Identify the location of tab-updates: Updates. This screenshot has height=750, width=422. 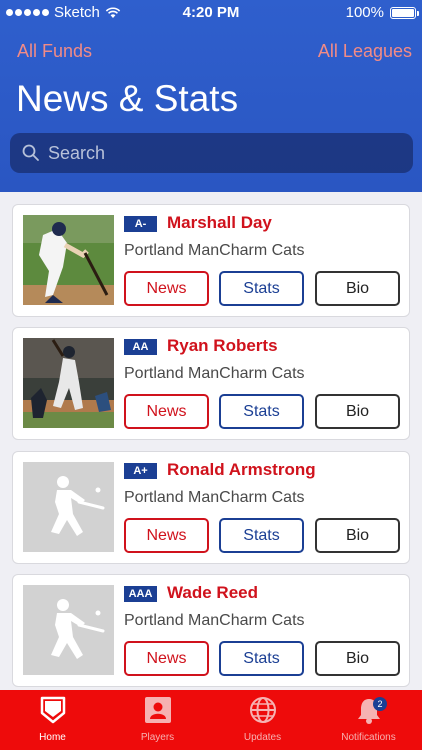
(262, 720).